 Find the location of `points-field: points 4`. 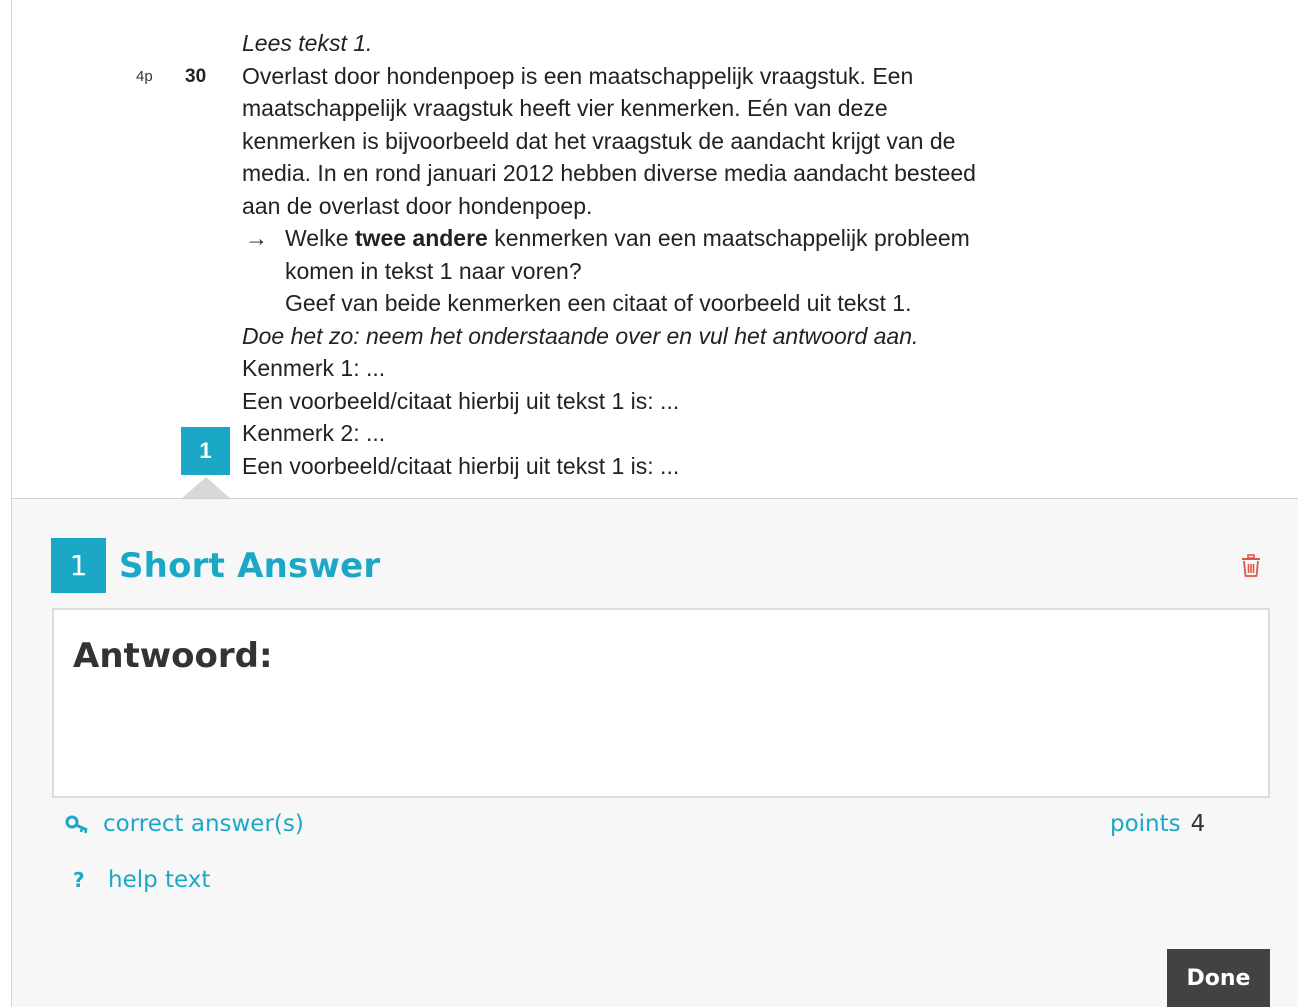

points-field: points 4 is located at coordinates (1157, 824).